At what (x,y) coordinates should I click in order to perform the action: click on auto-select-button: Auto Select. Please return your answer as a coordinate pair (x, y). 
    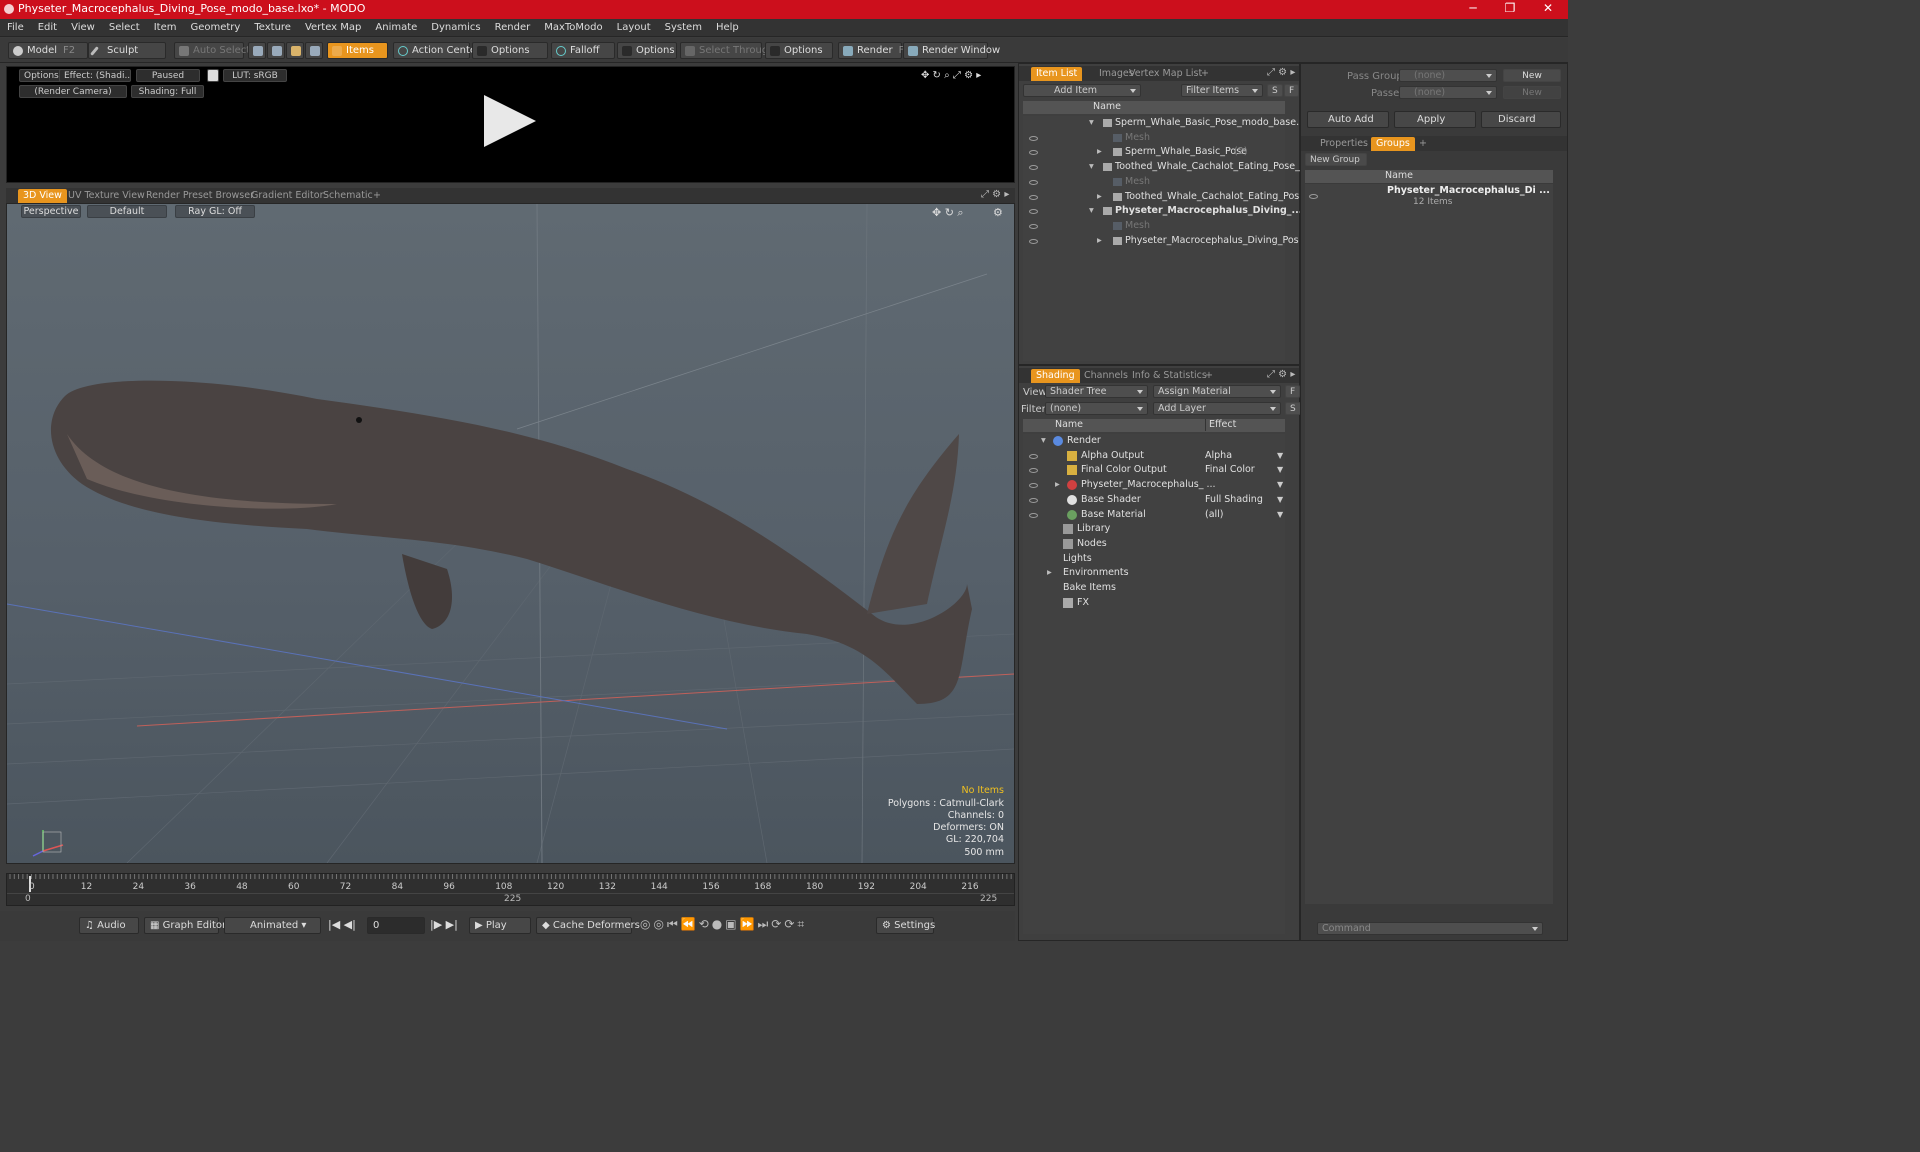
    Looking at the image, I should click on (212, 50).